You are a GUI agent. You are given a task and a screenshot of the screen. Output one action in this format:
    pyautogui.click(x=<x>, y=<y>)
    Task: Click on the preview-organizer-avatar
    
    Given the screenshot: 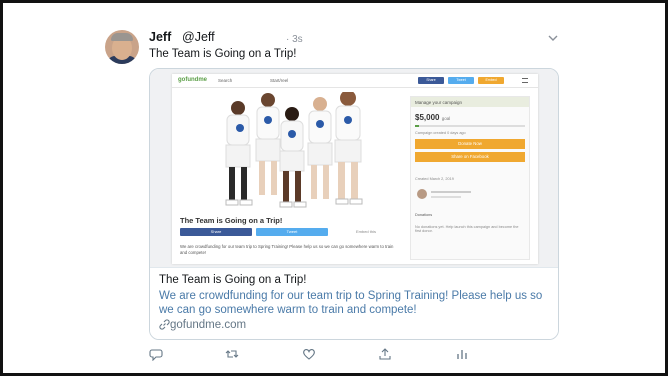 What is the action you would take?
    pyautogui.click(x=422, y=194)
    